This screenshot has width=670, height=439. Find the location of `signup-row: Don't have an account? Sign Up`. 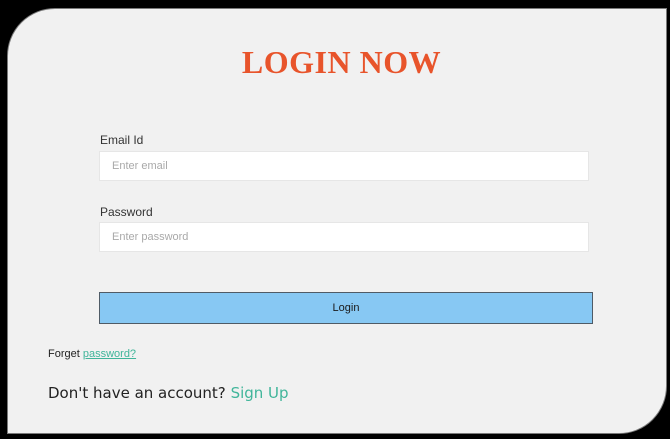

signup-row: Don't have an account? Sign Up is located at coordinates (168, 393).